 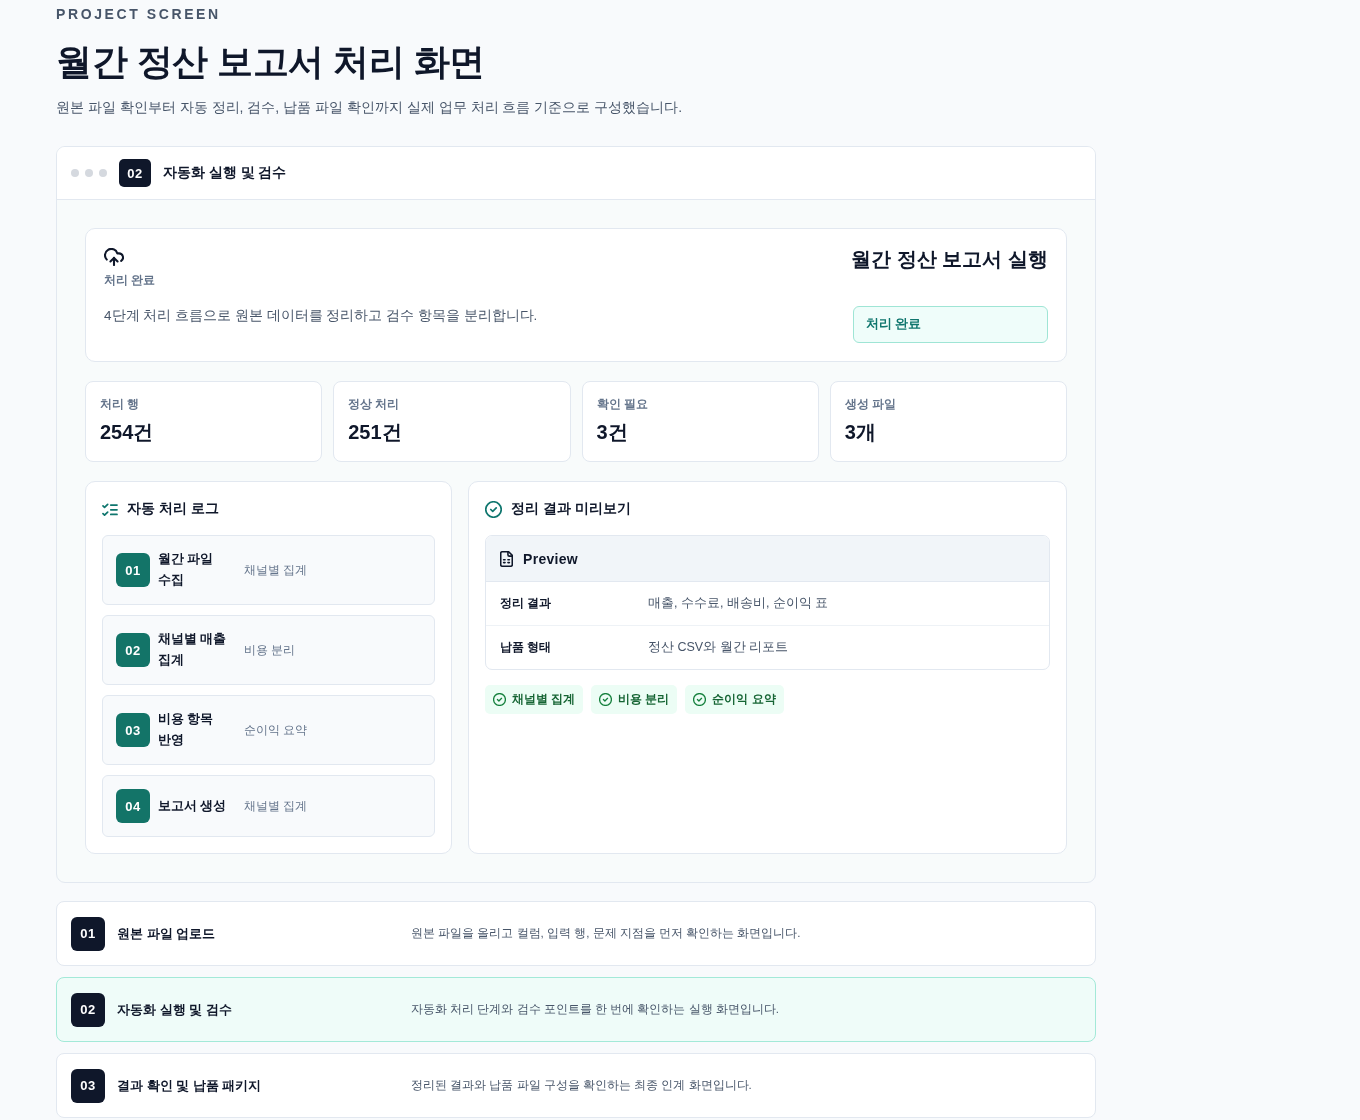 I want to click on stat-label: 정상 처리, so click(x=374, y=404).